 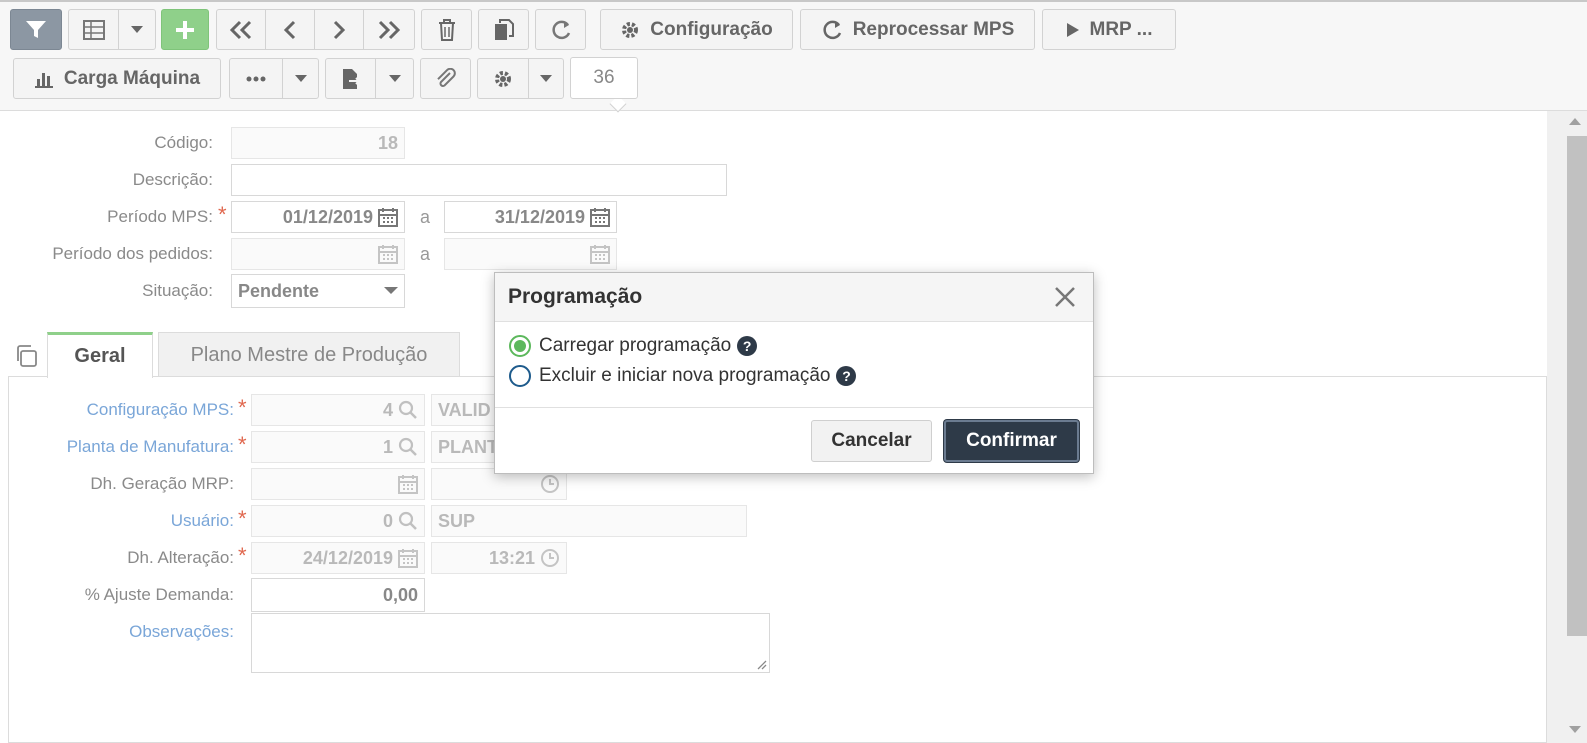 I want to click on confirm-button: Confirmar, so click(x=1011, y=441).